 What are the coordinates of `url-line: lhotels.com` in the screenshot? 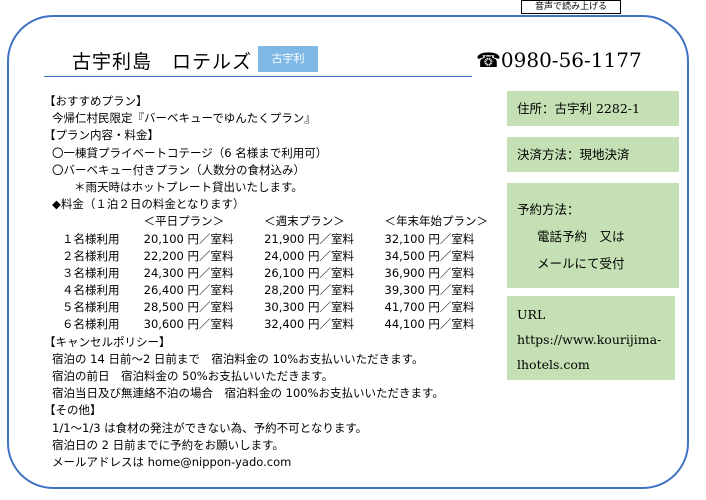 It's located at (553, 364).